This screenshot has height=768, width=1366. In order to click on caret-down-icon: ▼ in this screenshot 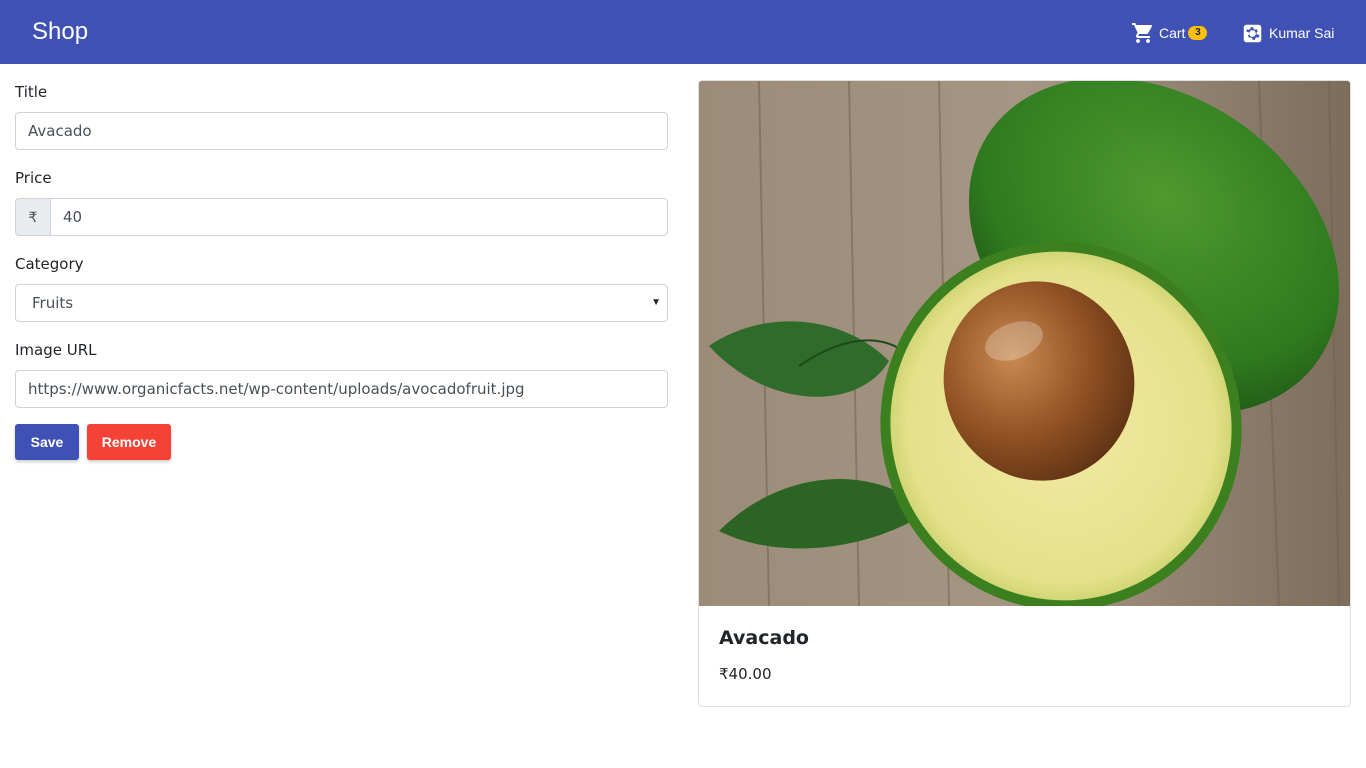, I will do `click(656, 302)`.